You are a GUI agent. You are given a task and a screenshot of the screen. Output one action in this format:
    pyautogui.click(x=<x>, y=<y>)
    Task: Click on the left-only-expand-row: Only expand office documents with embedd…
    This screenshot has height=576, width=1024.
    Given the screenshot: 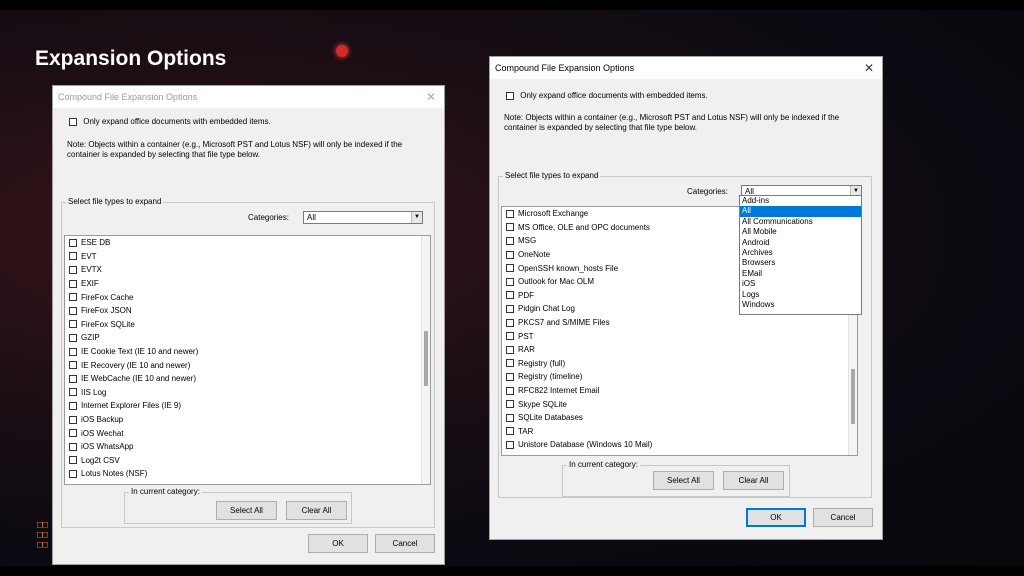 What is the action you would take?
    pyautogui.click(x=170, y=121)
    